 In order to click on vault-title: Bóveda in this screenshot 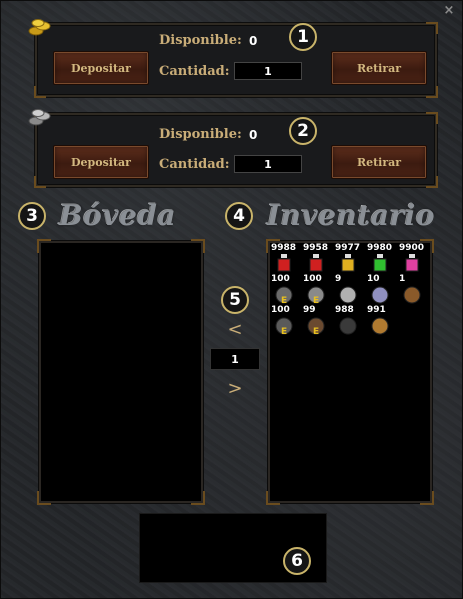, I will do `click(118, 215)`.